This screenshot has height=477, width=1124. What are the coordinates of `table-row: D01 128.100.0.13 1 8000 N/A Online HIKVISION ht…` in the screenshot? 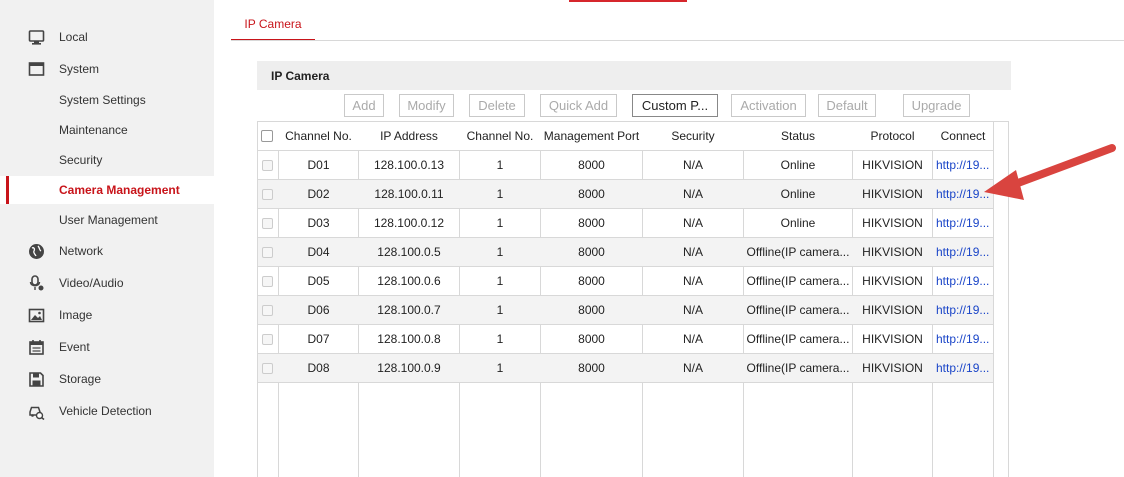 It's located at (625, 165).